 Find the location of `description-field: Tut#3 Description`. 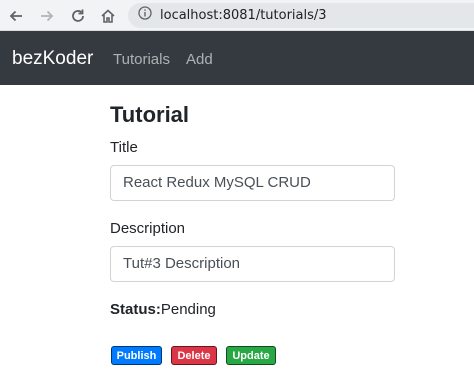

description-field: Tut#3 Description is located at coordinates (252, 264).